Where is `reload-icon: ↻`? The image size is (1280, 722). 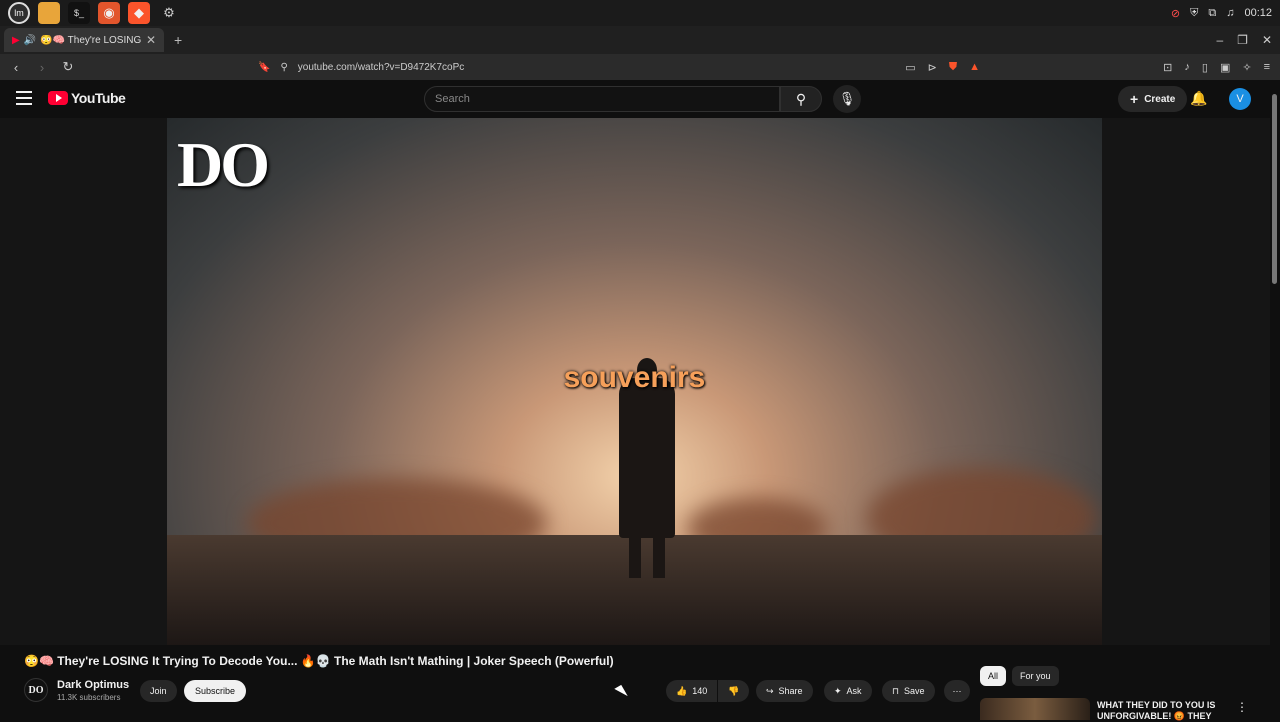 reload-icon: ↻ is located at coordinates (68, 67).